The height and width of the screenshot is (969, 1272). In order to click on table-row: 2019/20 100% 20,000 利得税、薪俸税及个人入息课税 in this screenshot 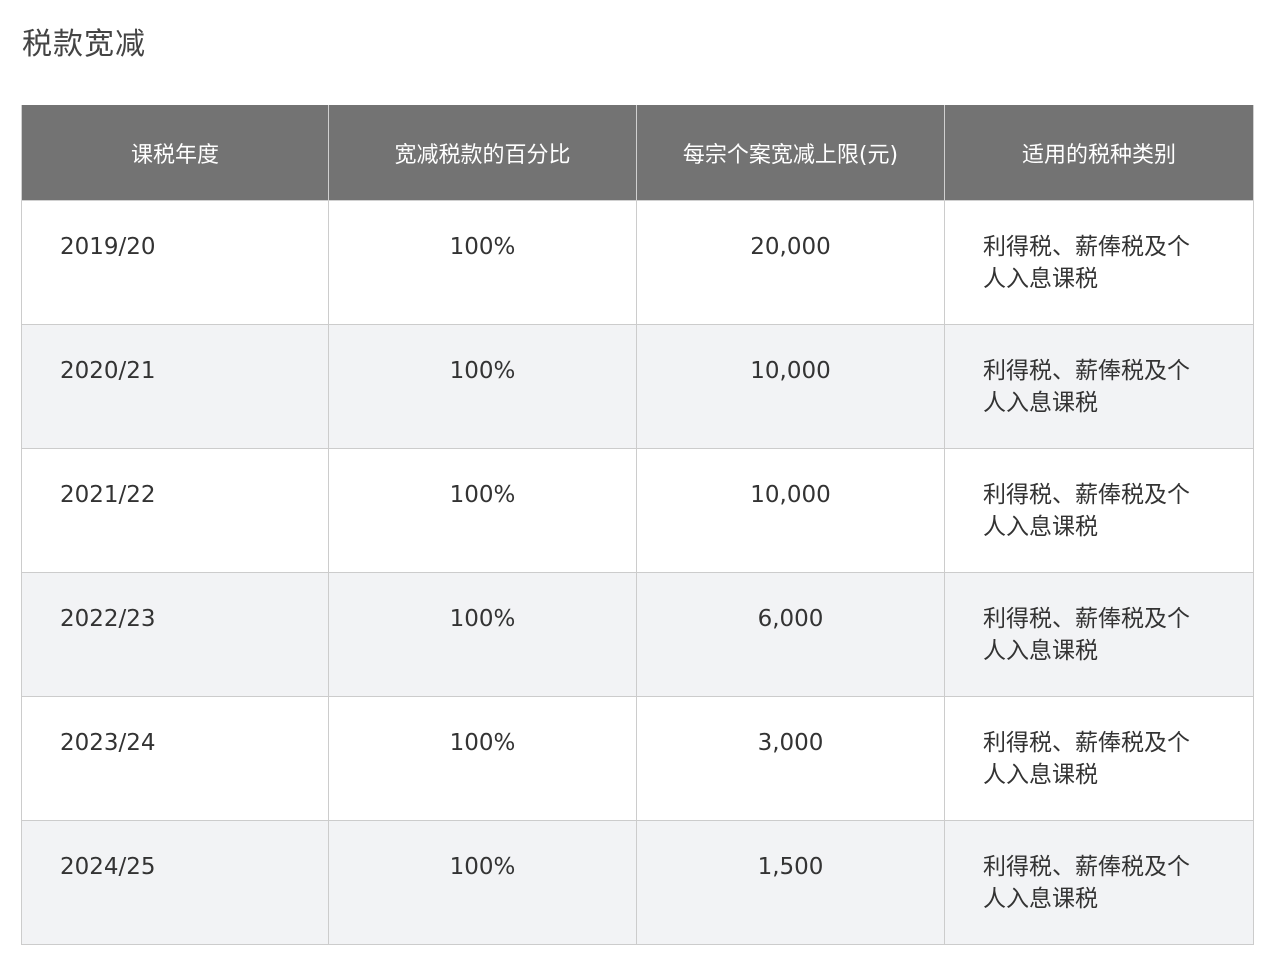, I will do `click(637, 262)`.